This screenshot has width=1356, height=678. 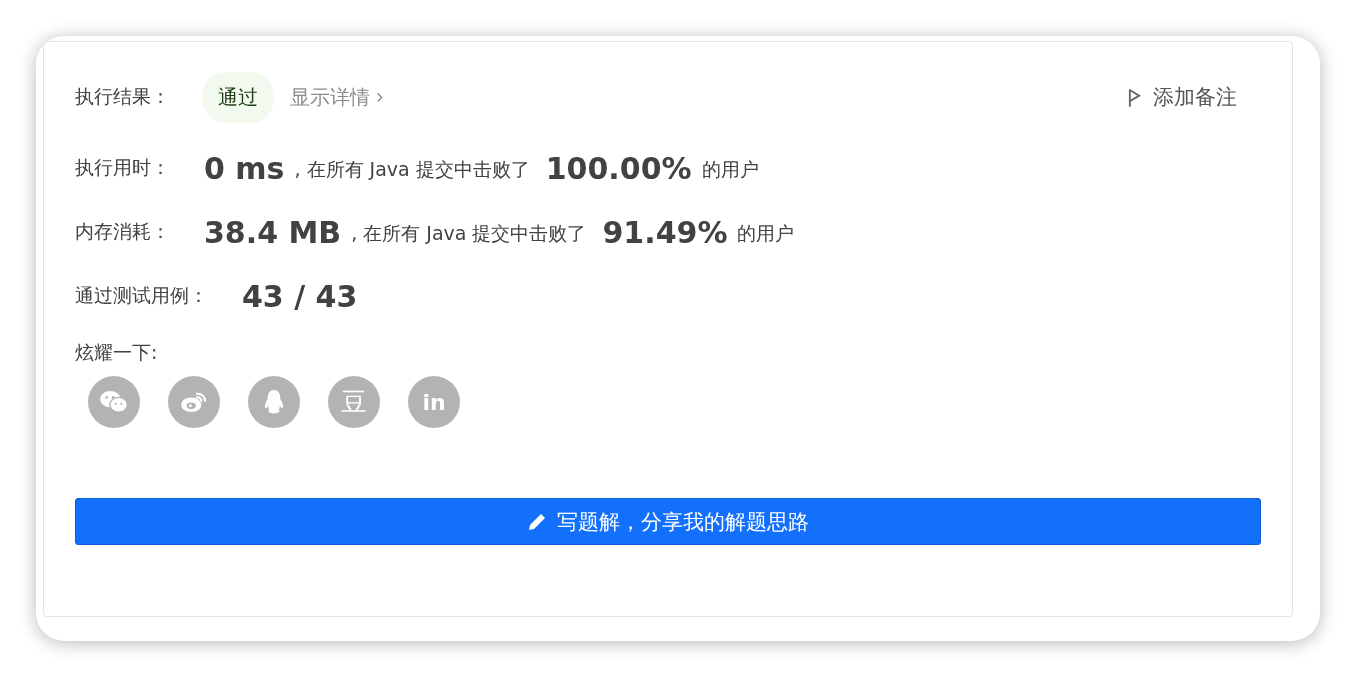 What do you see at coordinates (1182, 97) in the screenshot?
I see `add-note-button: 添加备注` at bounding box center [1182, 97].